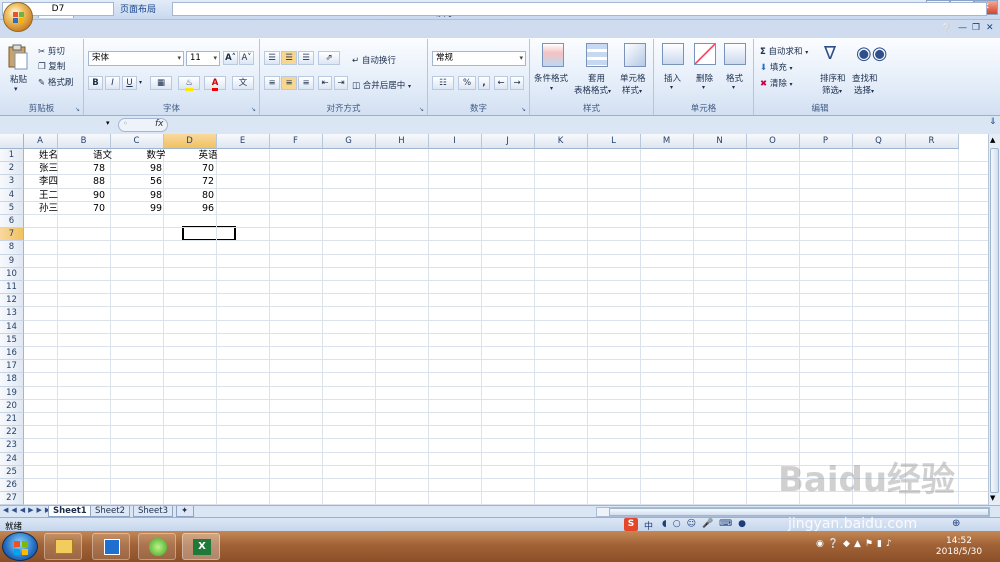 Image resolution: width=1000 pixels, height=562 pixels. What do you see at coordinates (12, 486) in the screenshot?
I see `row-header-26: 26` at bounding box center [12, 486].